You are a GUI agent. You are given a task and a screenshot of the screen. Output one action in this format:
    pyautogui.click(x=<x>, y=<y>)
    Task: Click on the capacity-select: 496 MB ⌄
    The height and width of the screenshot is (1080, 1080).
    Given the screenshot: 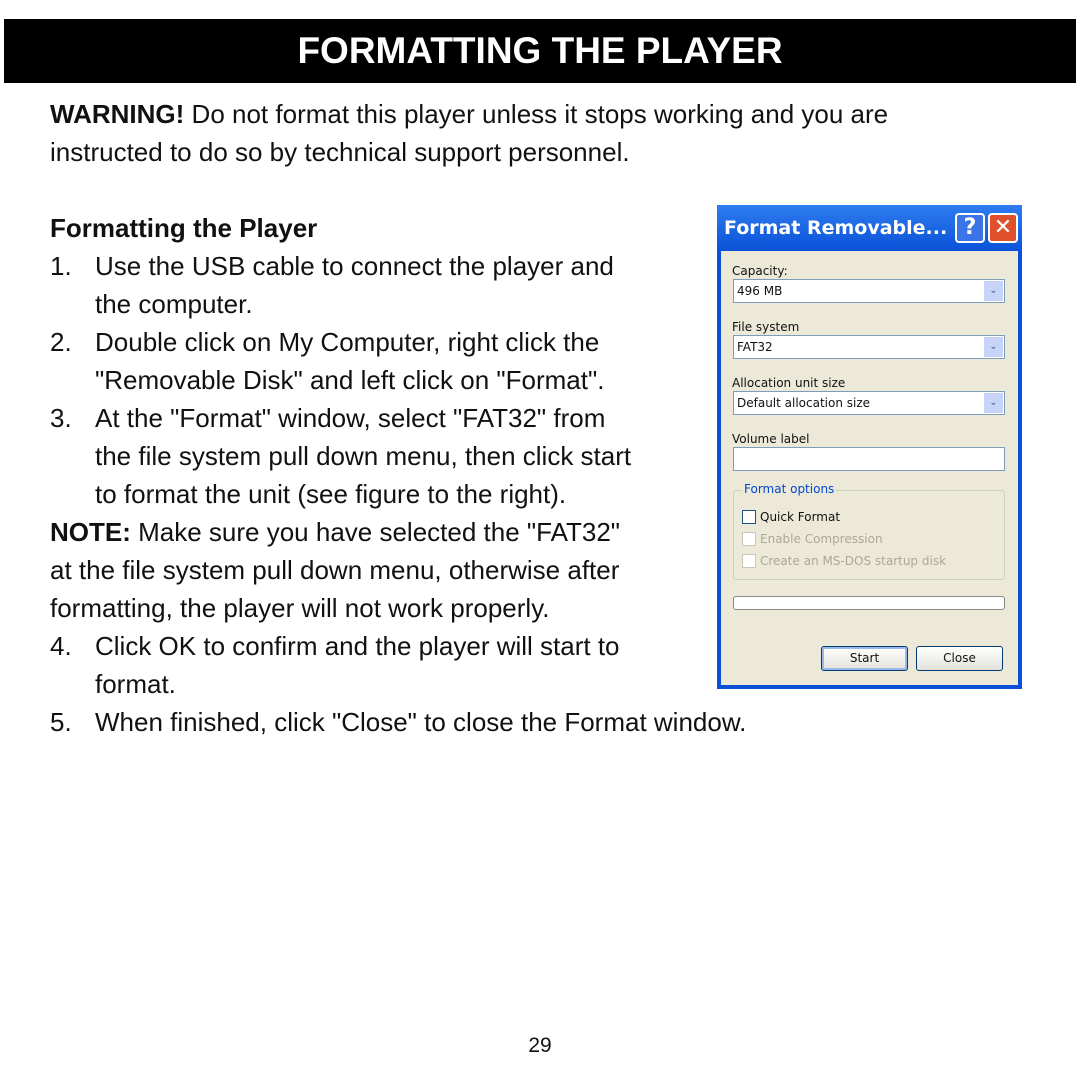 What is the action you would take?
    pyautogui.click(x=869, y=291)
    